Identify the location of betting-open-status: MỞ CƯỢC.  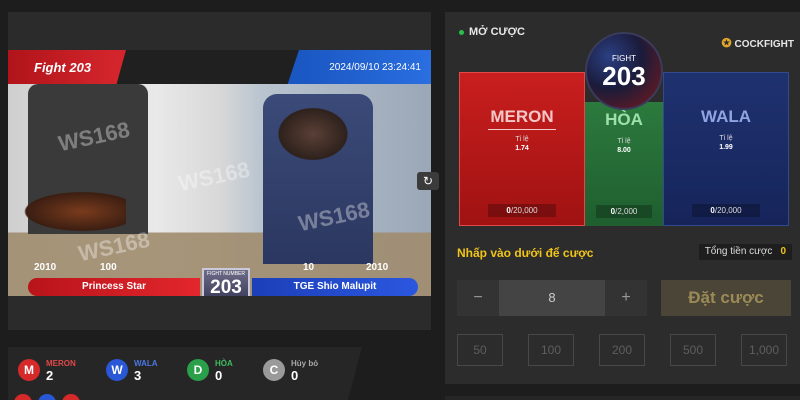
(492, 32).